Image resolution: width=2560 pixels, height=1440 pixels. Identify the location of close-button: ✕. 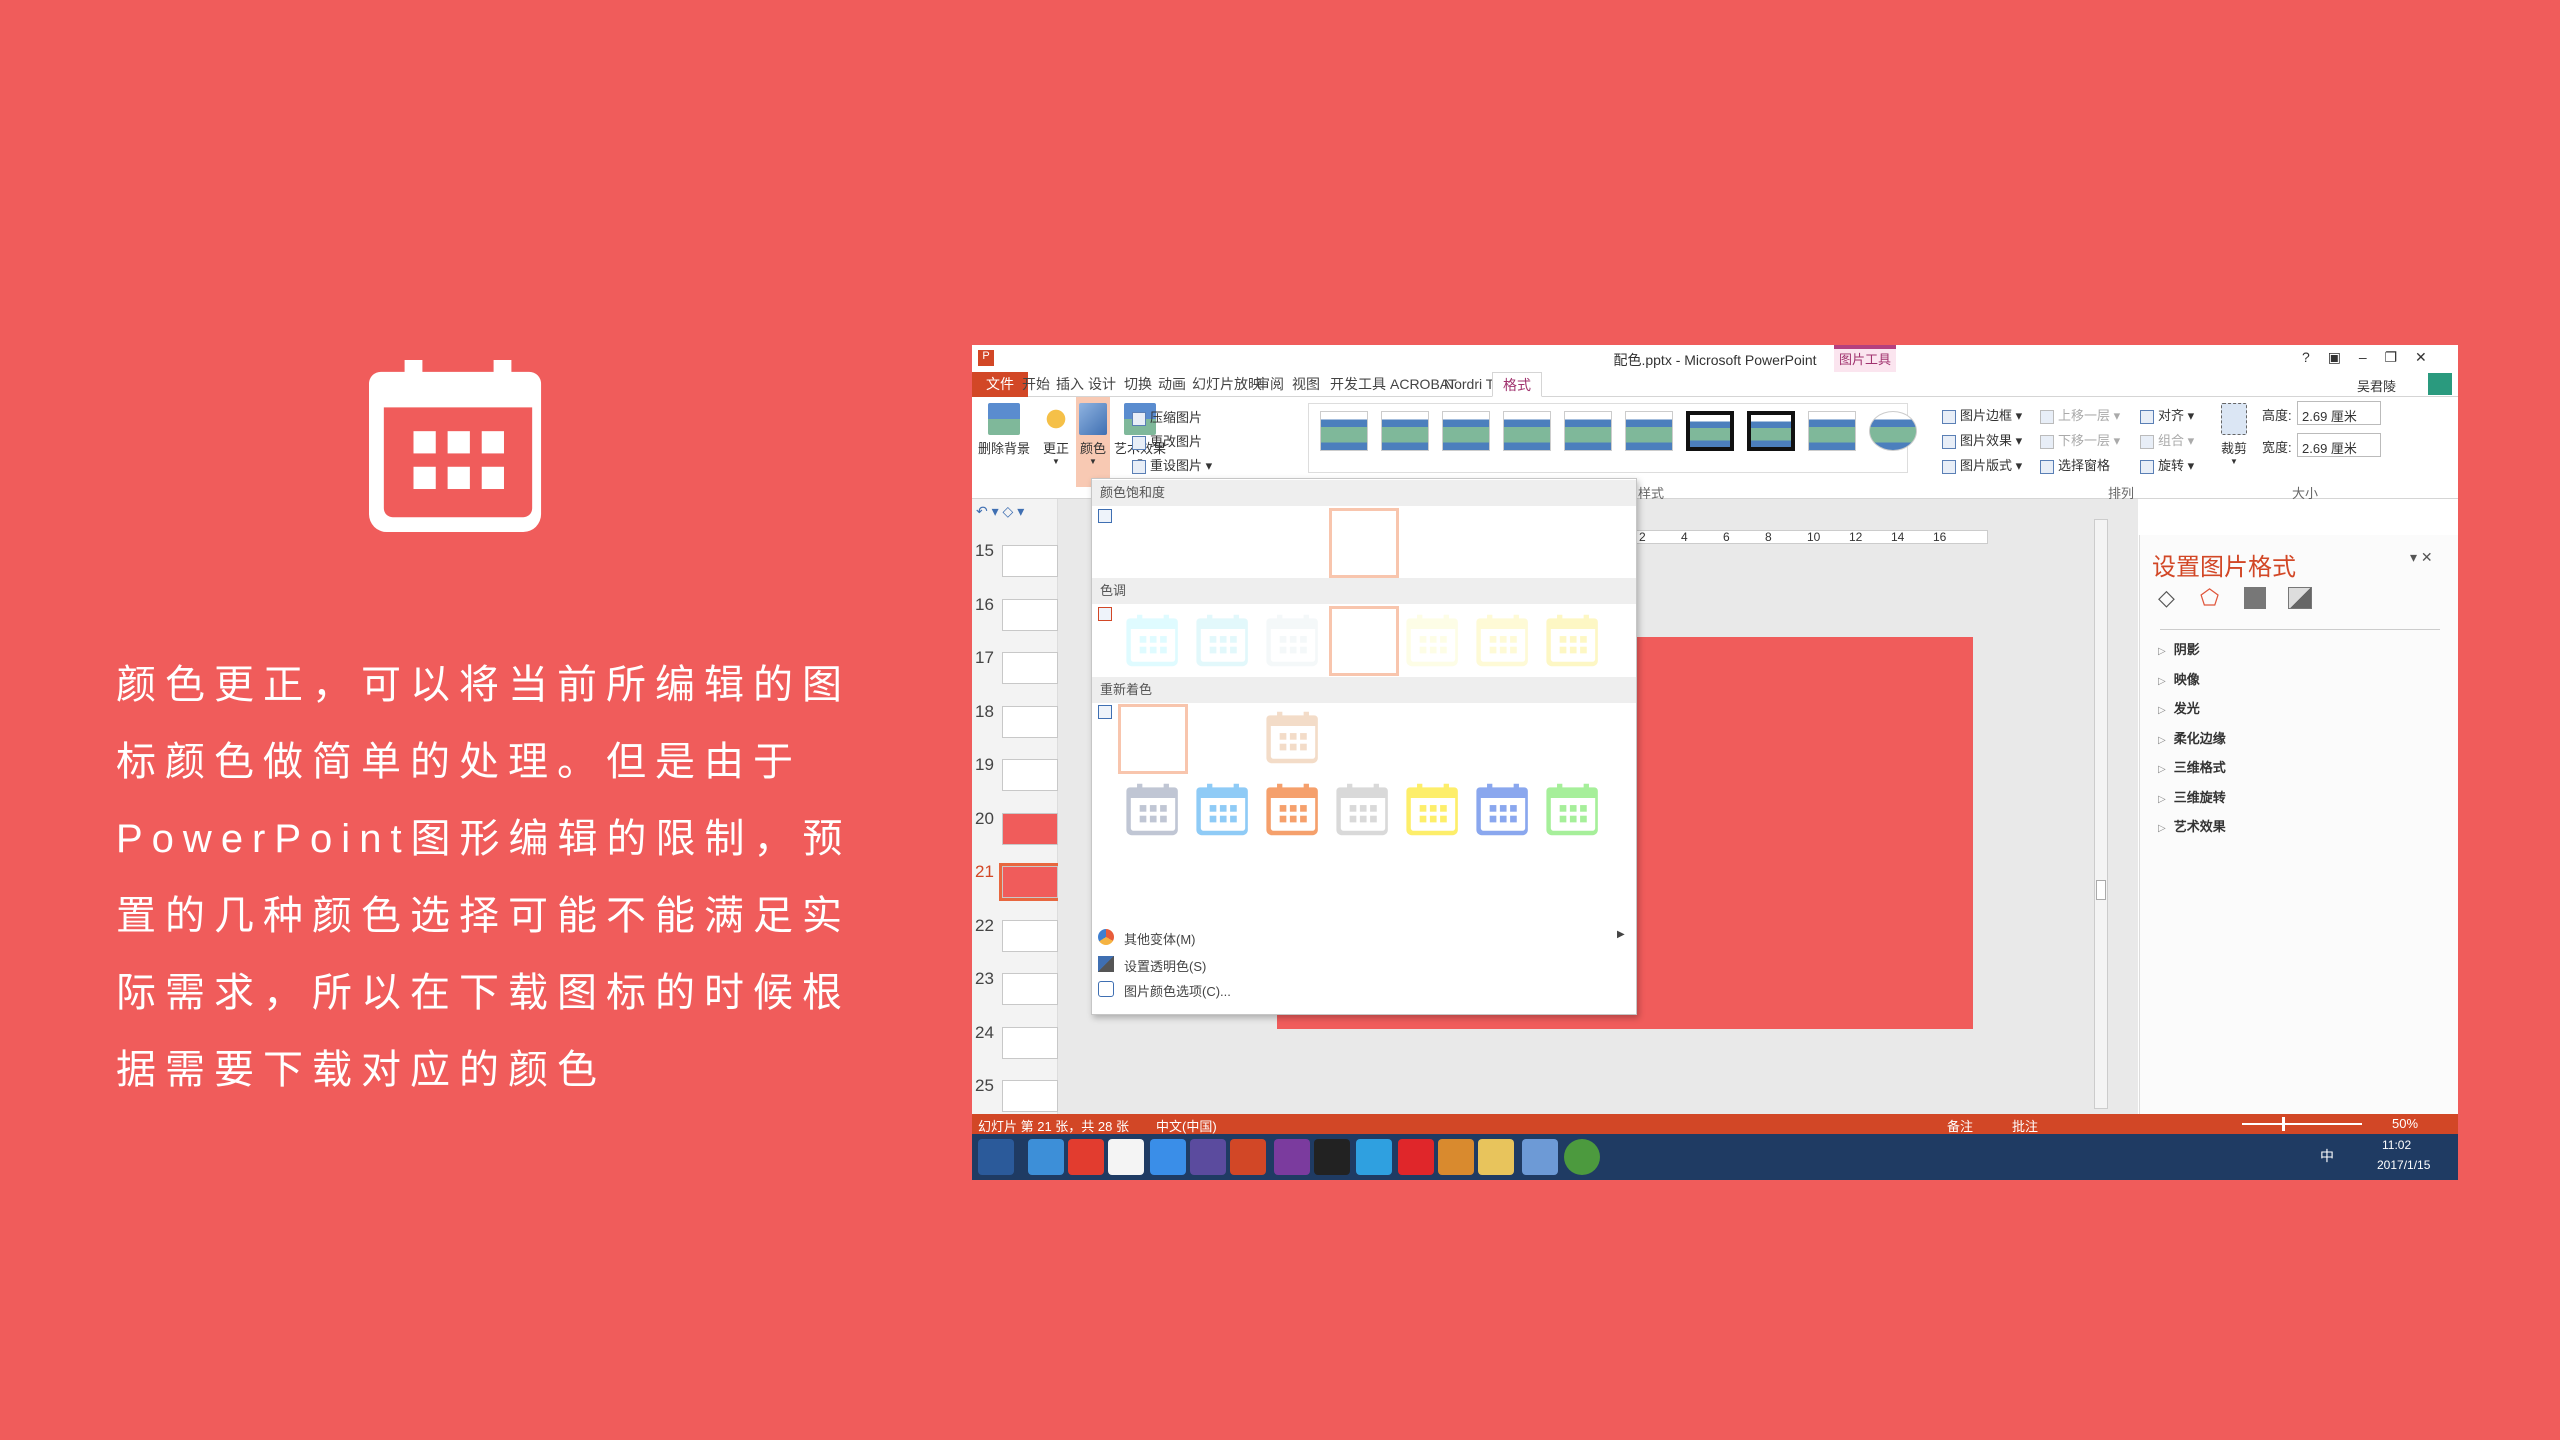
(2421, 357).